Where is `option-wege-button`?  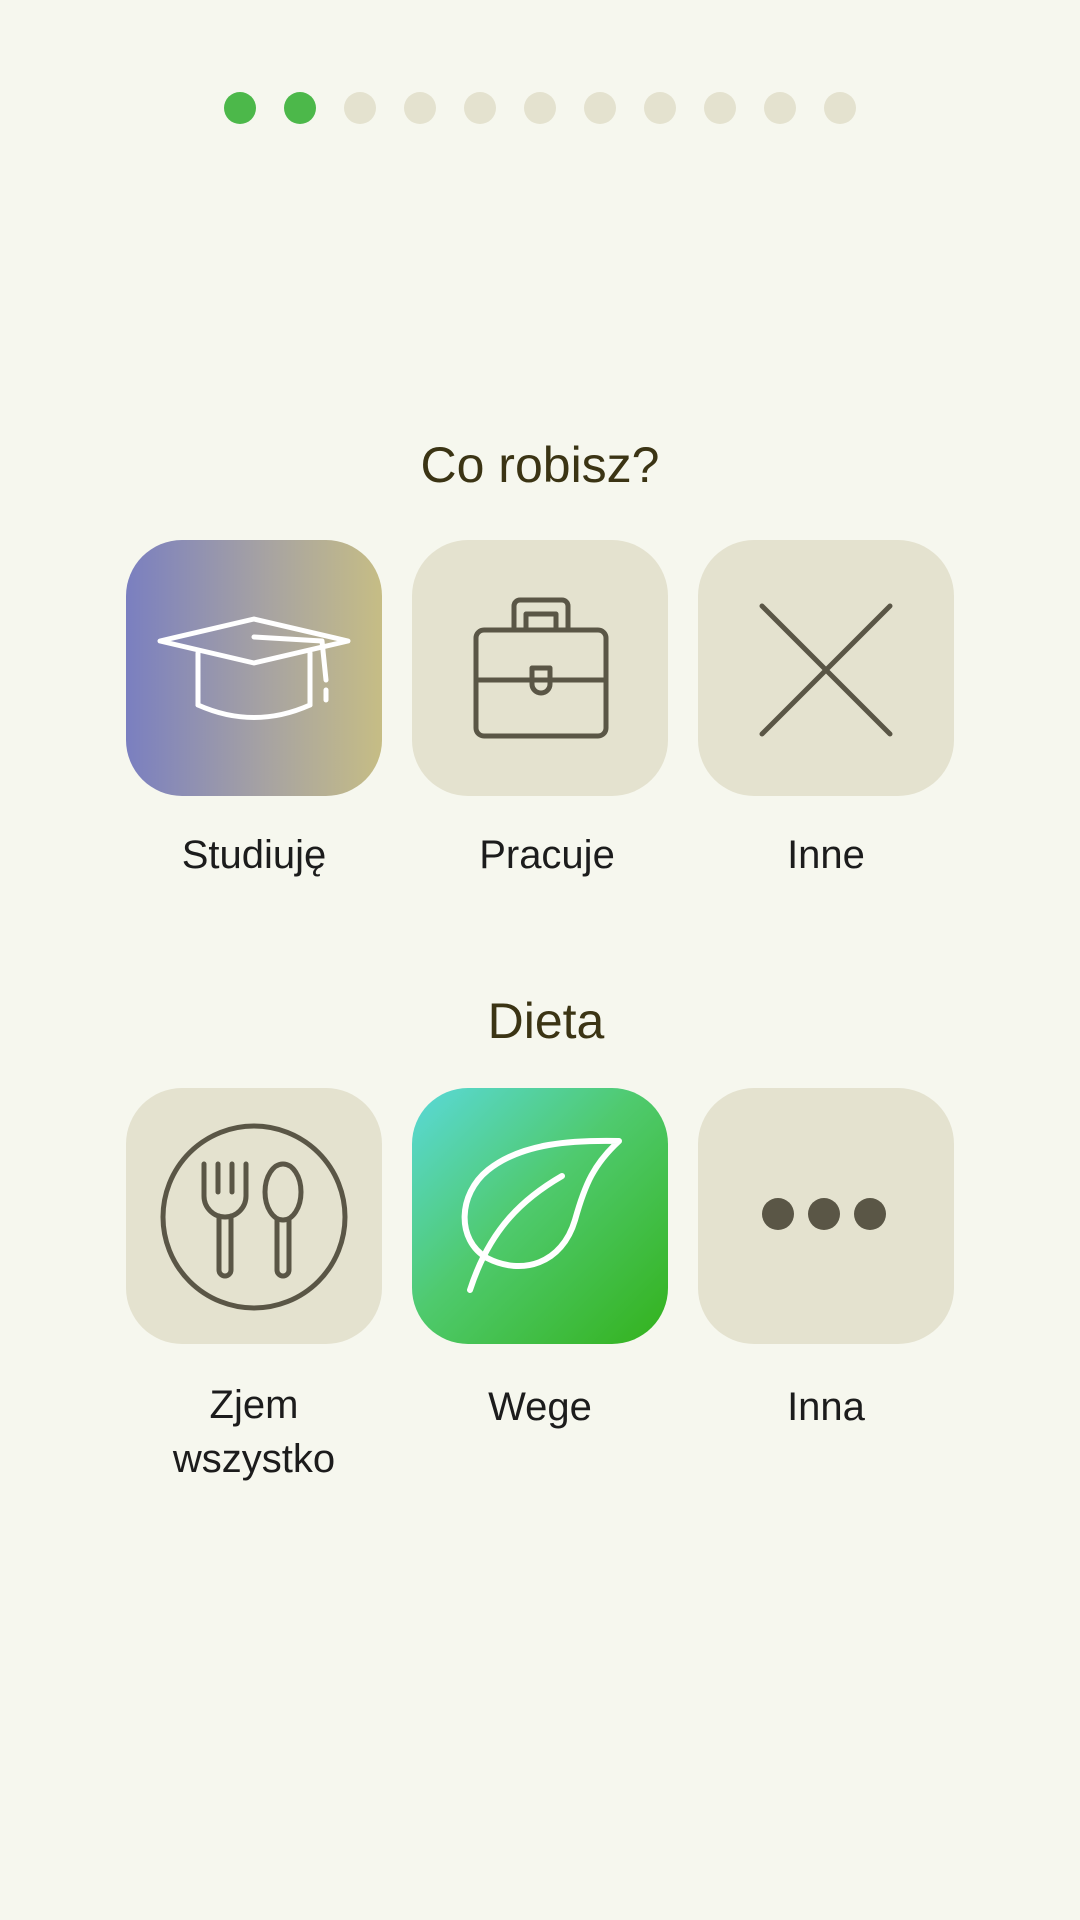 option-wege-button is located at coordinates (540, 1216).